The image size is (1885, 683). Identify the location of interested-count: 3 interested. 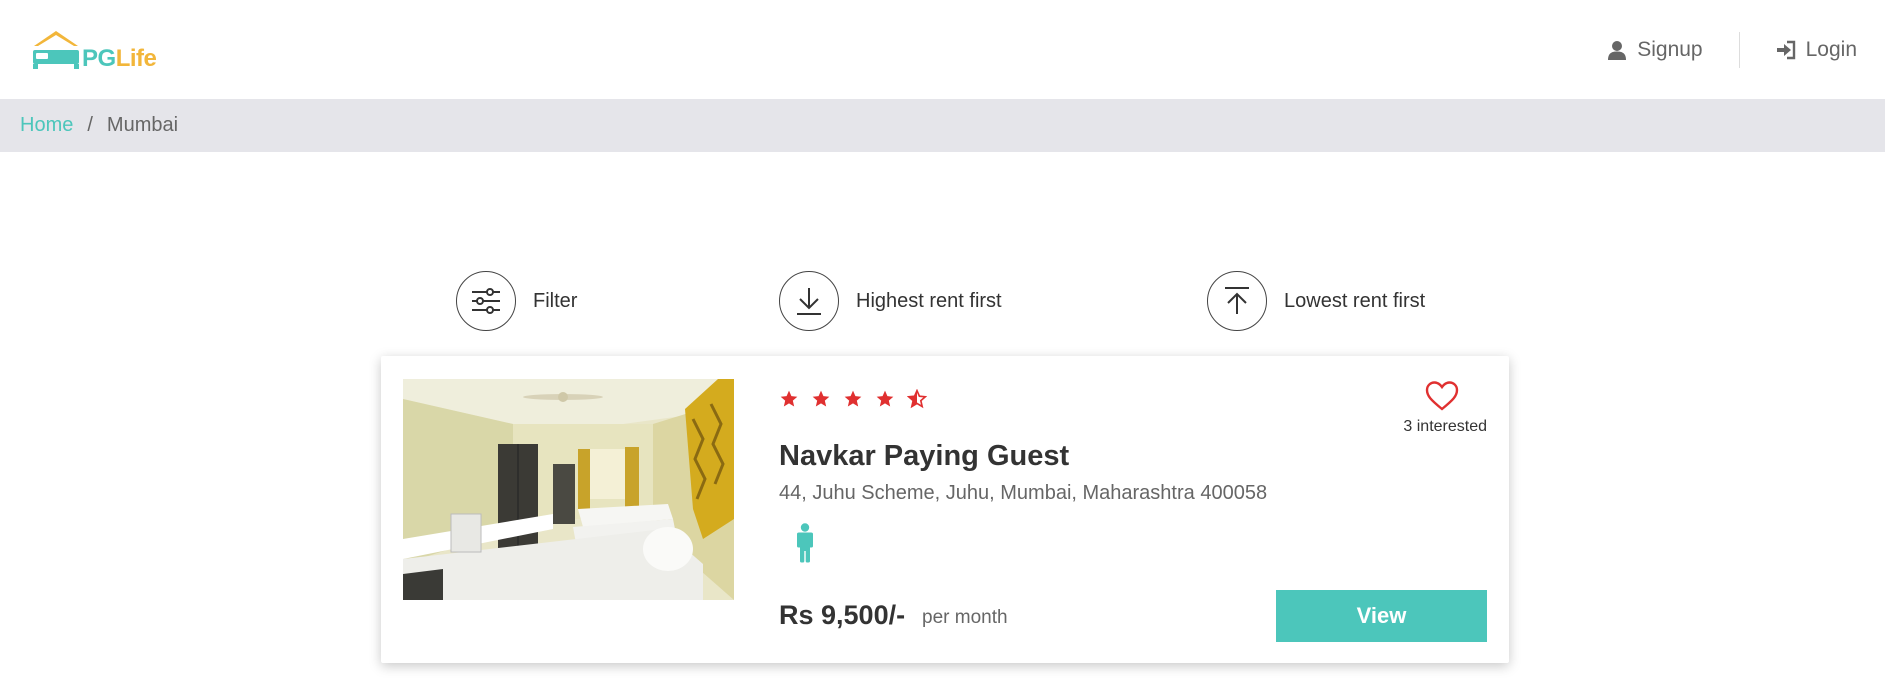
(1445, 426).